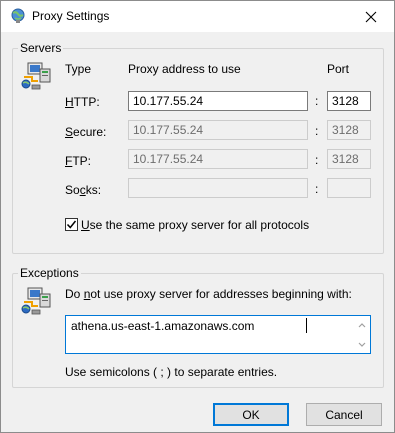 This screenshot has width=395, height=433. What do you see at coordinates (317, 101) in the screenshot?
I see `http-colon: :` at bounding box center [317, 101].